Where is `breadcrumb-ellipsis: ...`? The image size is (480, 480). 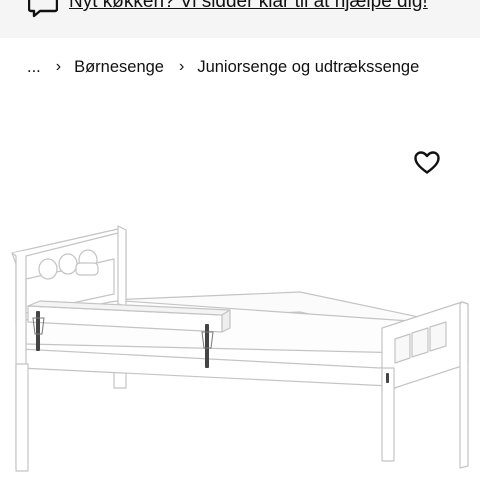
breadcrumb-ellipsis: ... is located at coordinates (34, 67).